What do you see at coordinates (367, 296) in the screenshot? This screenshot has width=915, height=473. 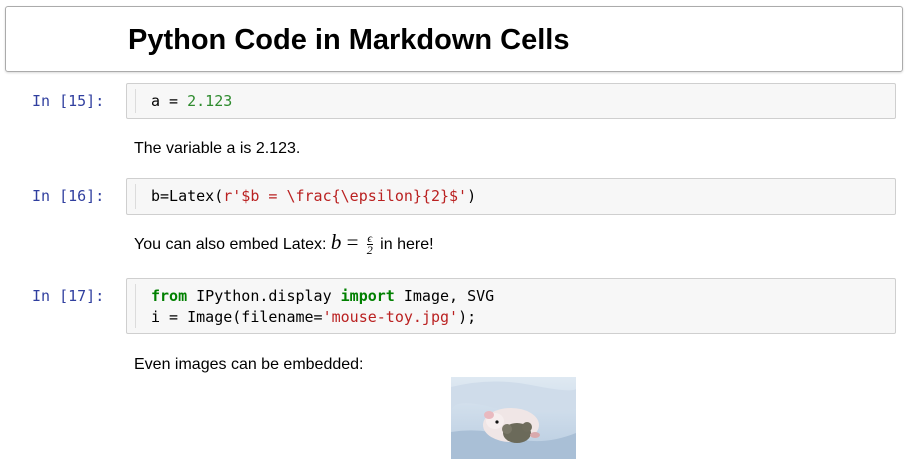 I see `code-keyword: import` at bounding box center [367, 296].